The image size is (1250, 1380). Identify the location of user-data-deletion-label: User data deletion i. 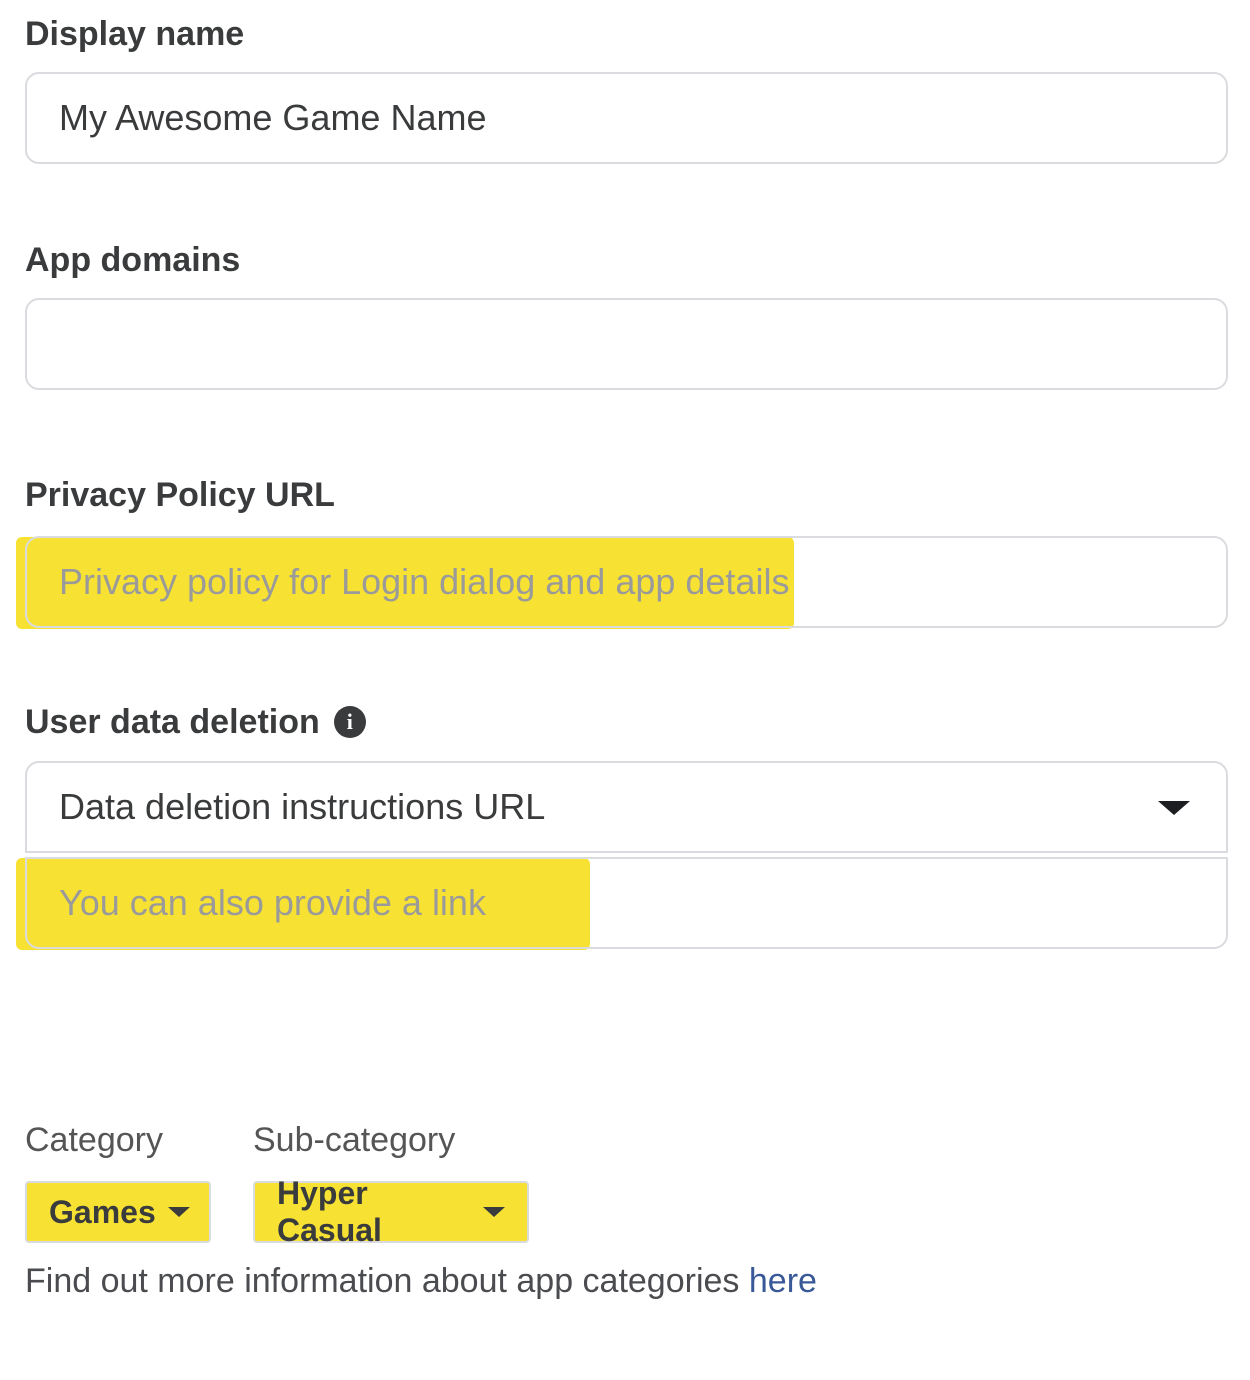
(195, 722).